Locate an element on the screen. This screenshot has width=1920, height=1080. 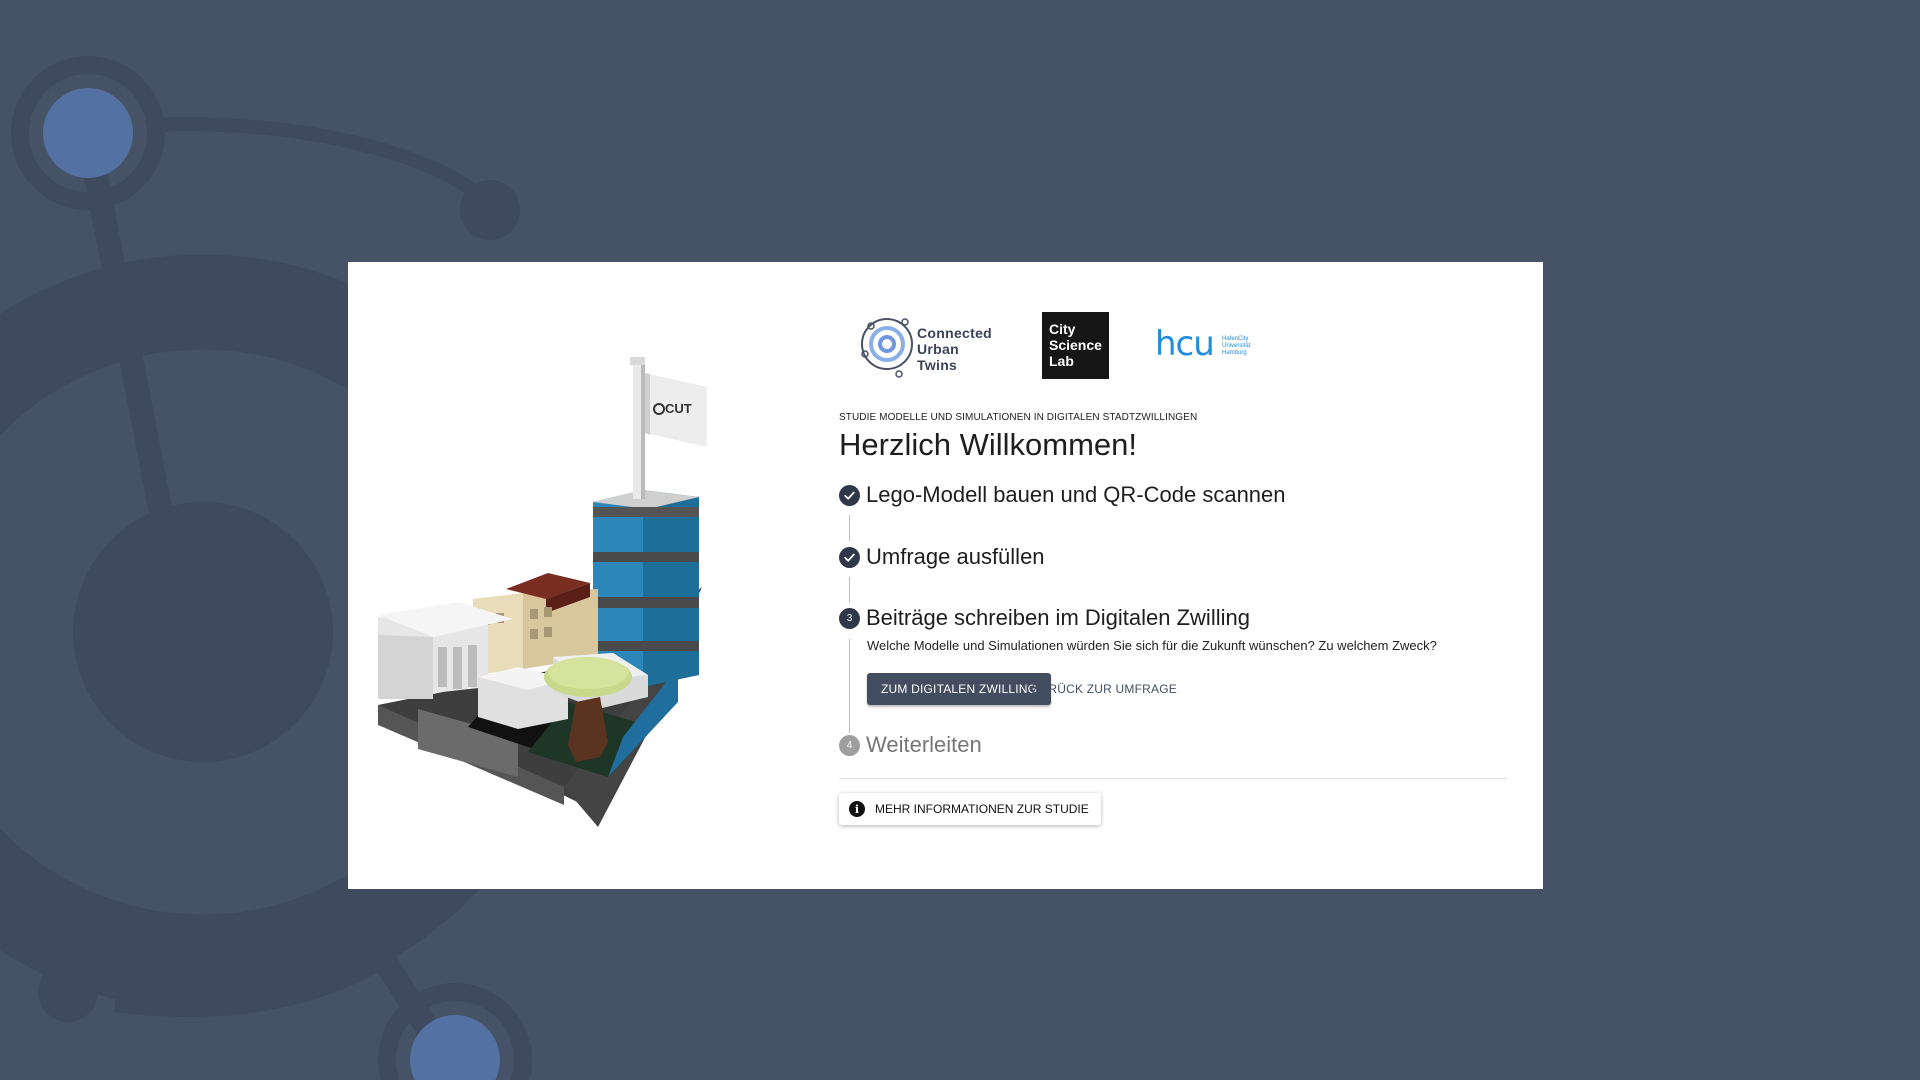
hcu-sub-line-2: Universität is located at coordinates (1236, 346).